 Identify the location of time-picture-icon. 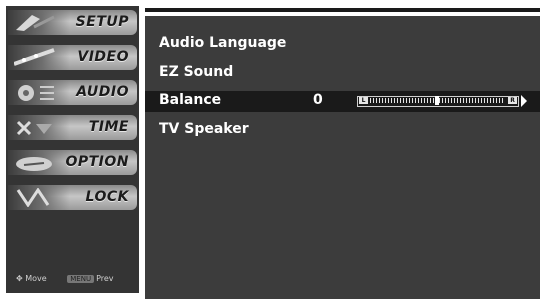
(34, 128).